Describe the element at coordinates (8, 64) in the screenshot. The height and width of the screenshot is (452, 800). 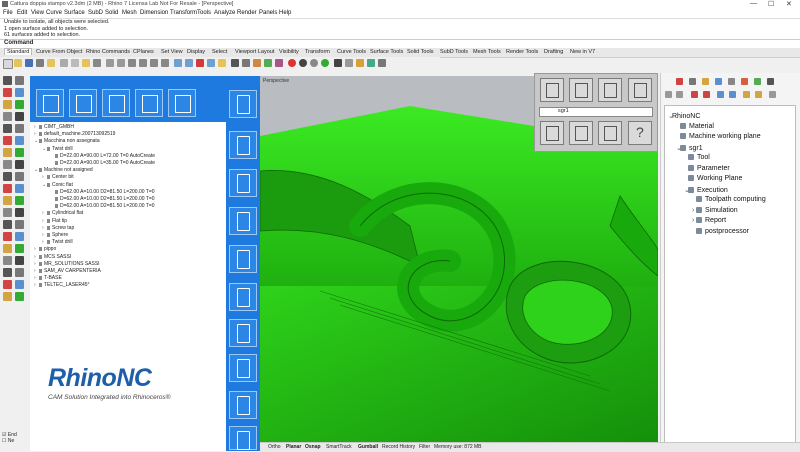
I see `new-file-icon` at that location.